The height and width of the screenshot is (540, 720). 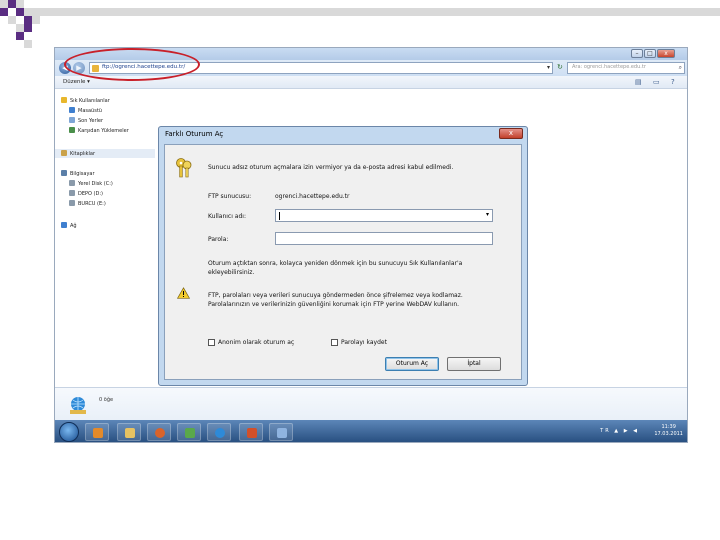 I want to click on ie-icon, so click(x=220, y=433).